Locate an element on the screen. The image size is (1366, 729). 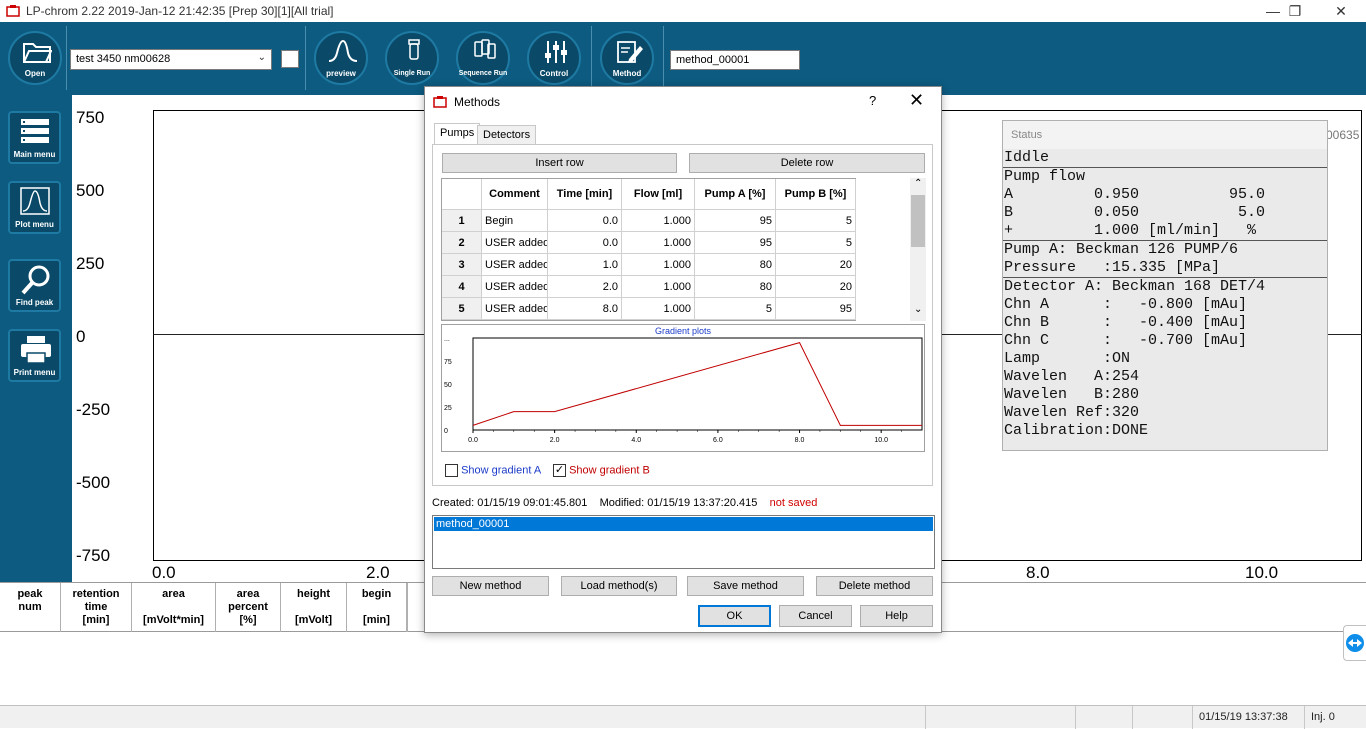
load-method-button: Load method(s) is located at coordinates (619, 586).